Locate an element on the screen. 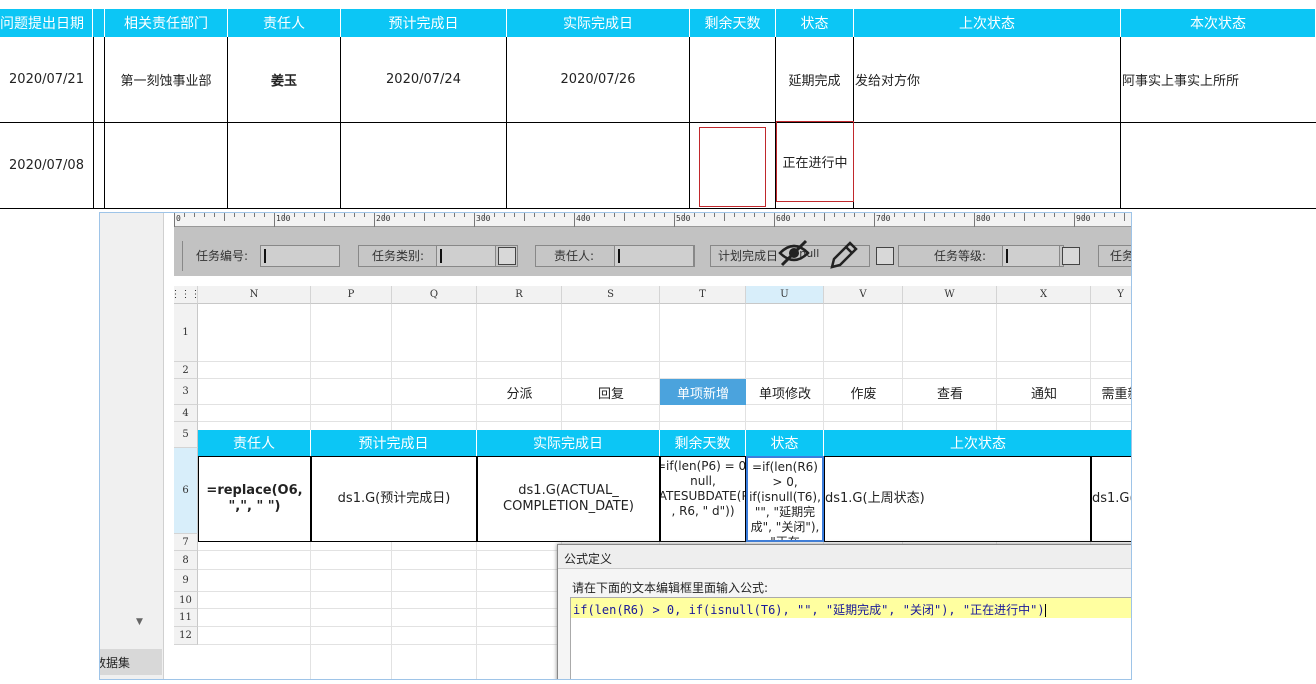 This screenshot has height=684, width=1316. ruler-label: 400 is located at coordinates (583, 218).